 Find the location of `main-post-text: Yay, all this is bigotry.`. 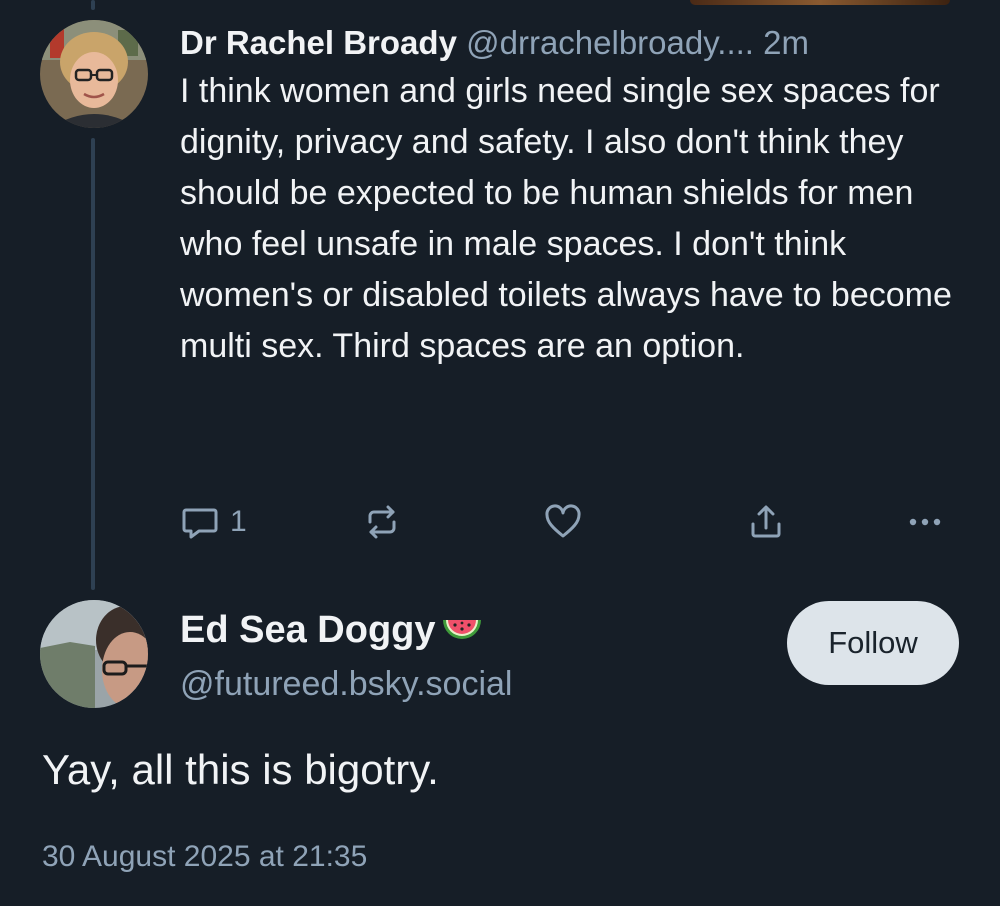

main-post-text: Yay, all this is bigotry. is located at coordinates (240, 769).